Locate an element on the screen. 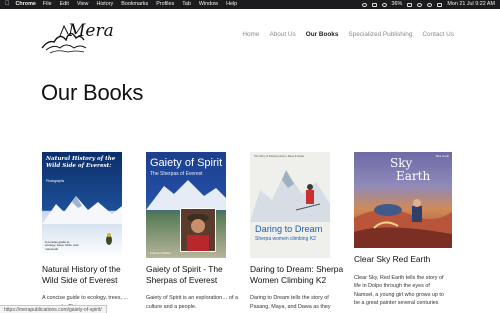 This screenshot has width=500, height=313. menu-bookmarks: Bookmarks is located at coordinates (134, 4).